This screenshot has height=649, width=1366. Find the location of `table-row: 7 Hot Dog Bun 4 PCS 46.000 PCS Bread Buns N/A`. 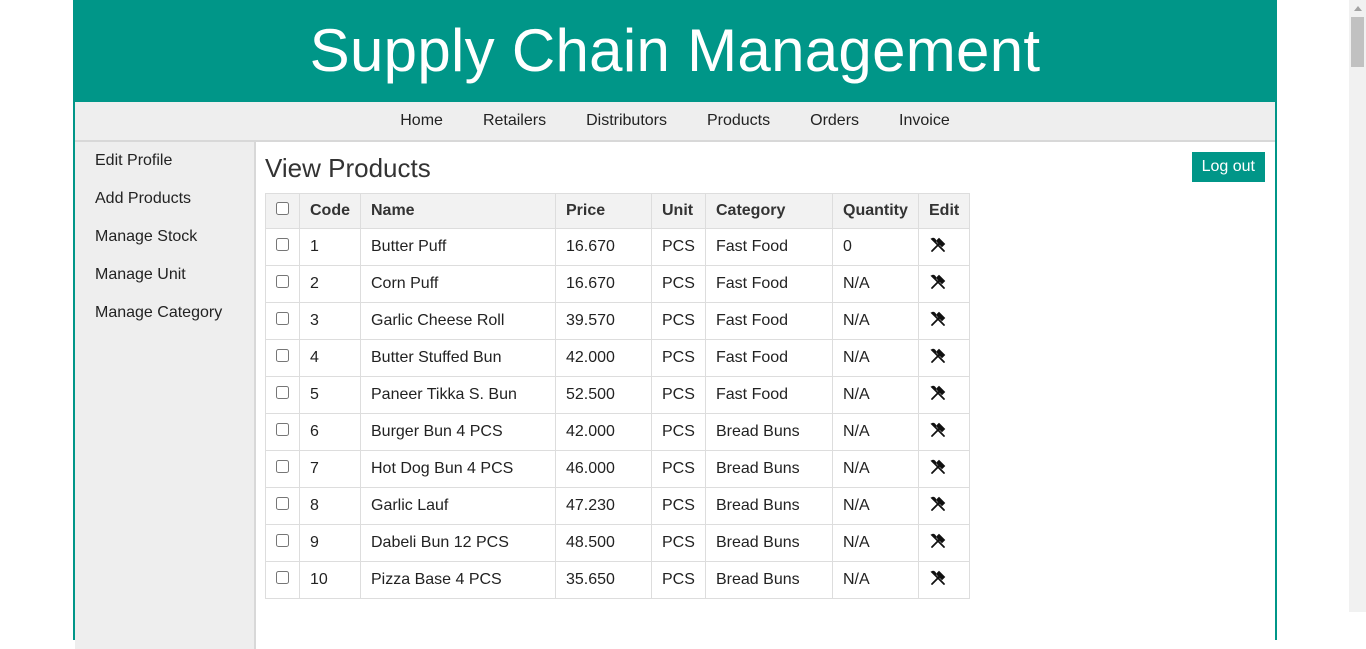

table-row: 7 Hot Dog Bun 4 PCS 46.000 PCS Bread Buns N/A is located at coordinates (618, 469).